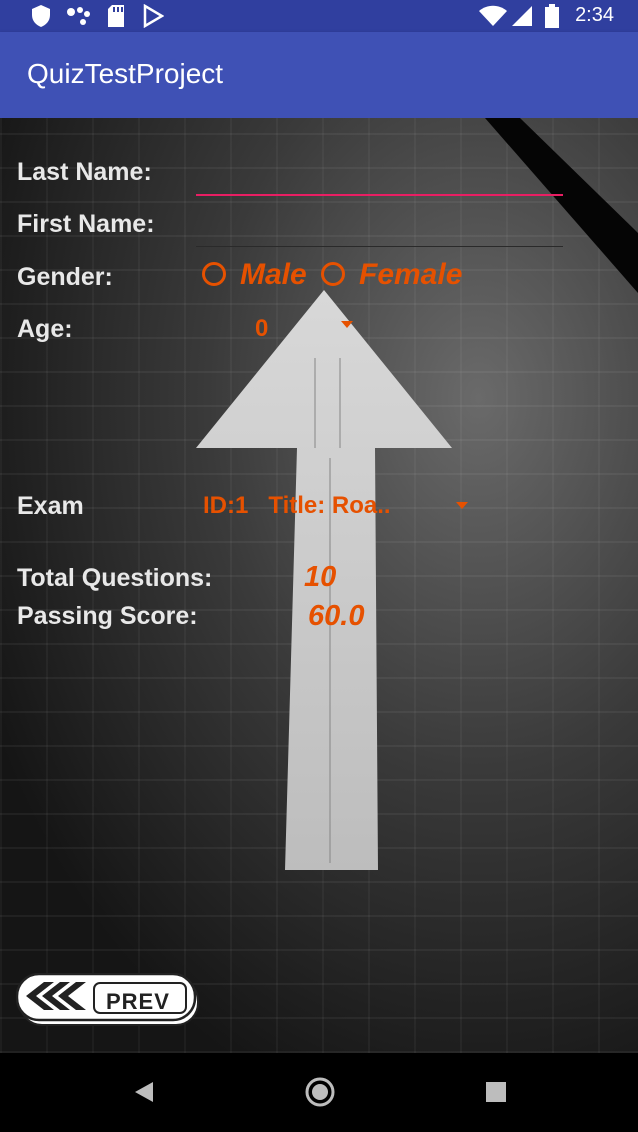 Image resolution: width=638 pixels, height=1132 pixels. I want to click on prev-button-label: PREV, so click(138, 1001).